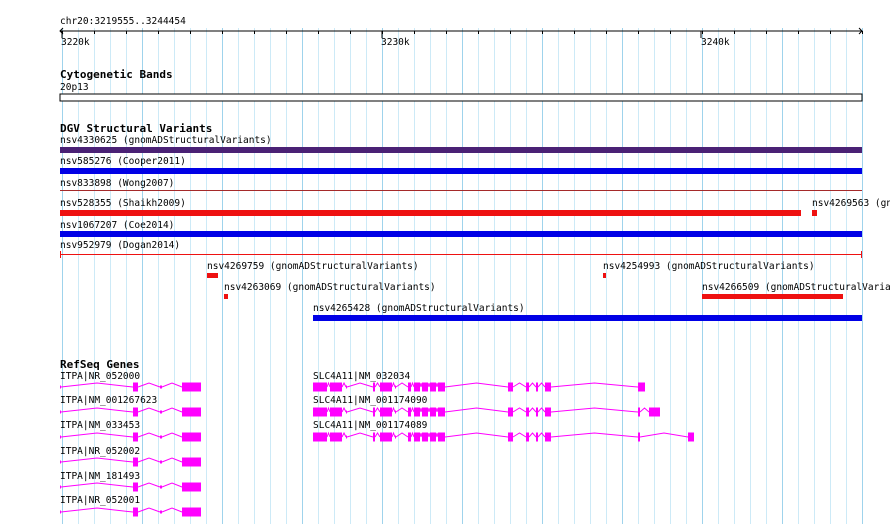 The width and height of the screenshot is (890, 524). I want to click on gene-transcript: ITPA|NR_052000, so click(130, 381).